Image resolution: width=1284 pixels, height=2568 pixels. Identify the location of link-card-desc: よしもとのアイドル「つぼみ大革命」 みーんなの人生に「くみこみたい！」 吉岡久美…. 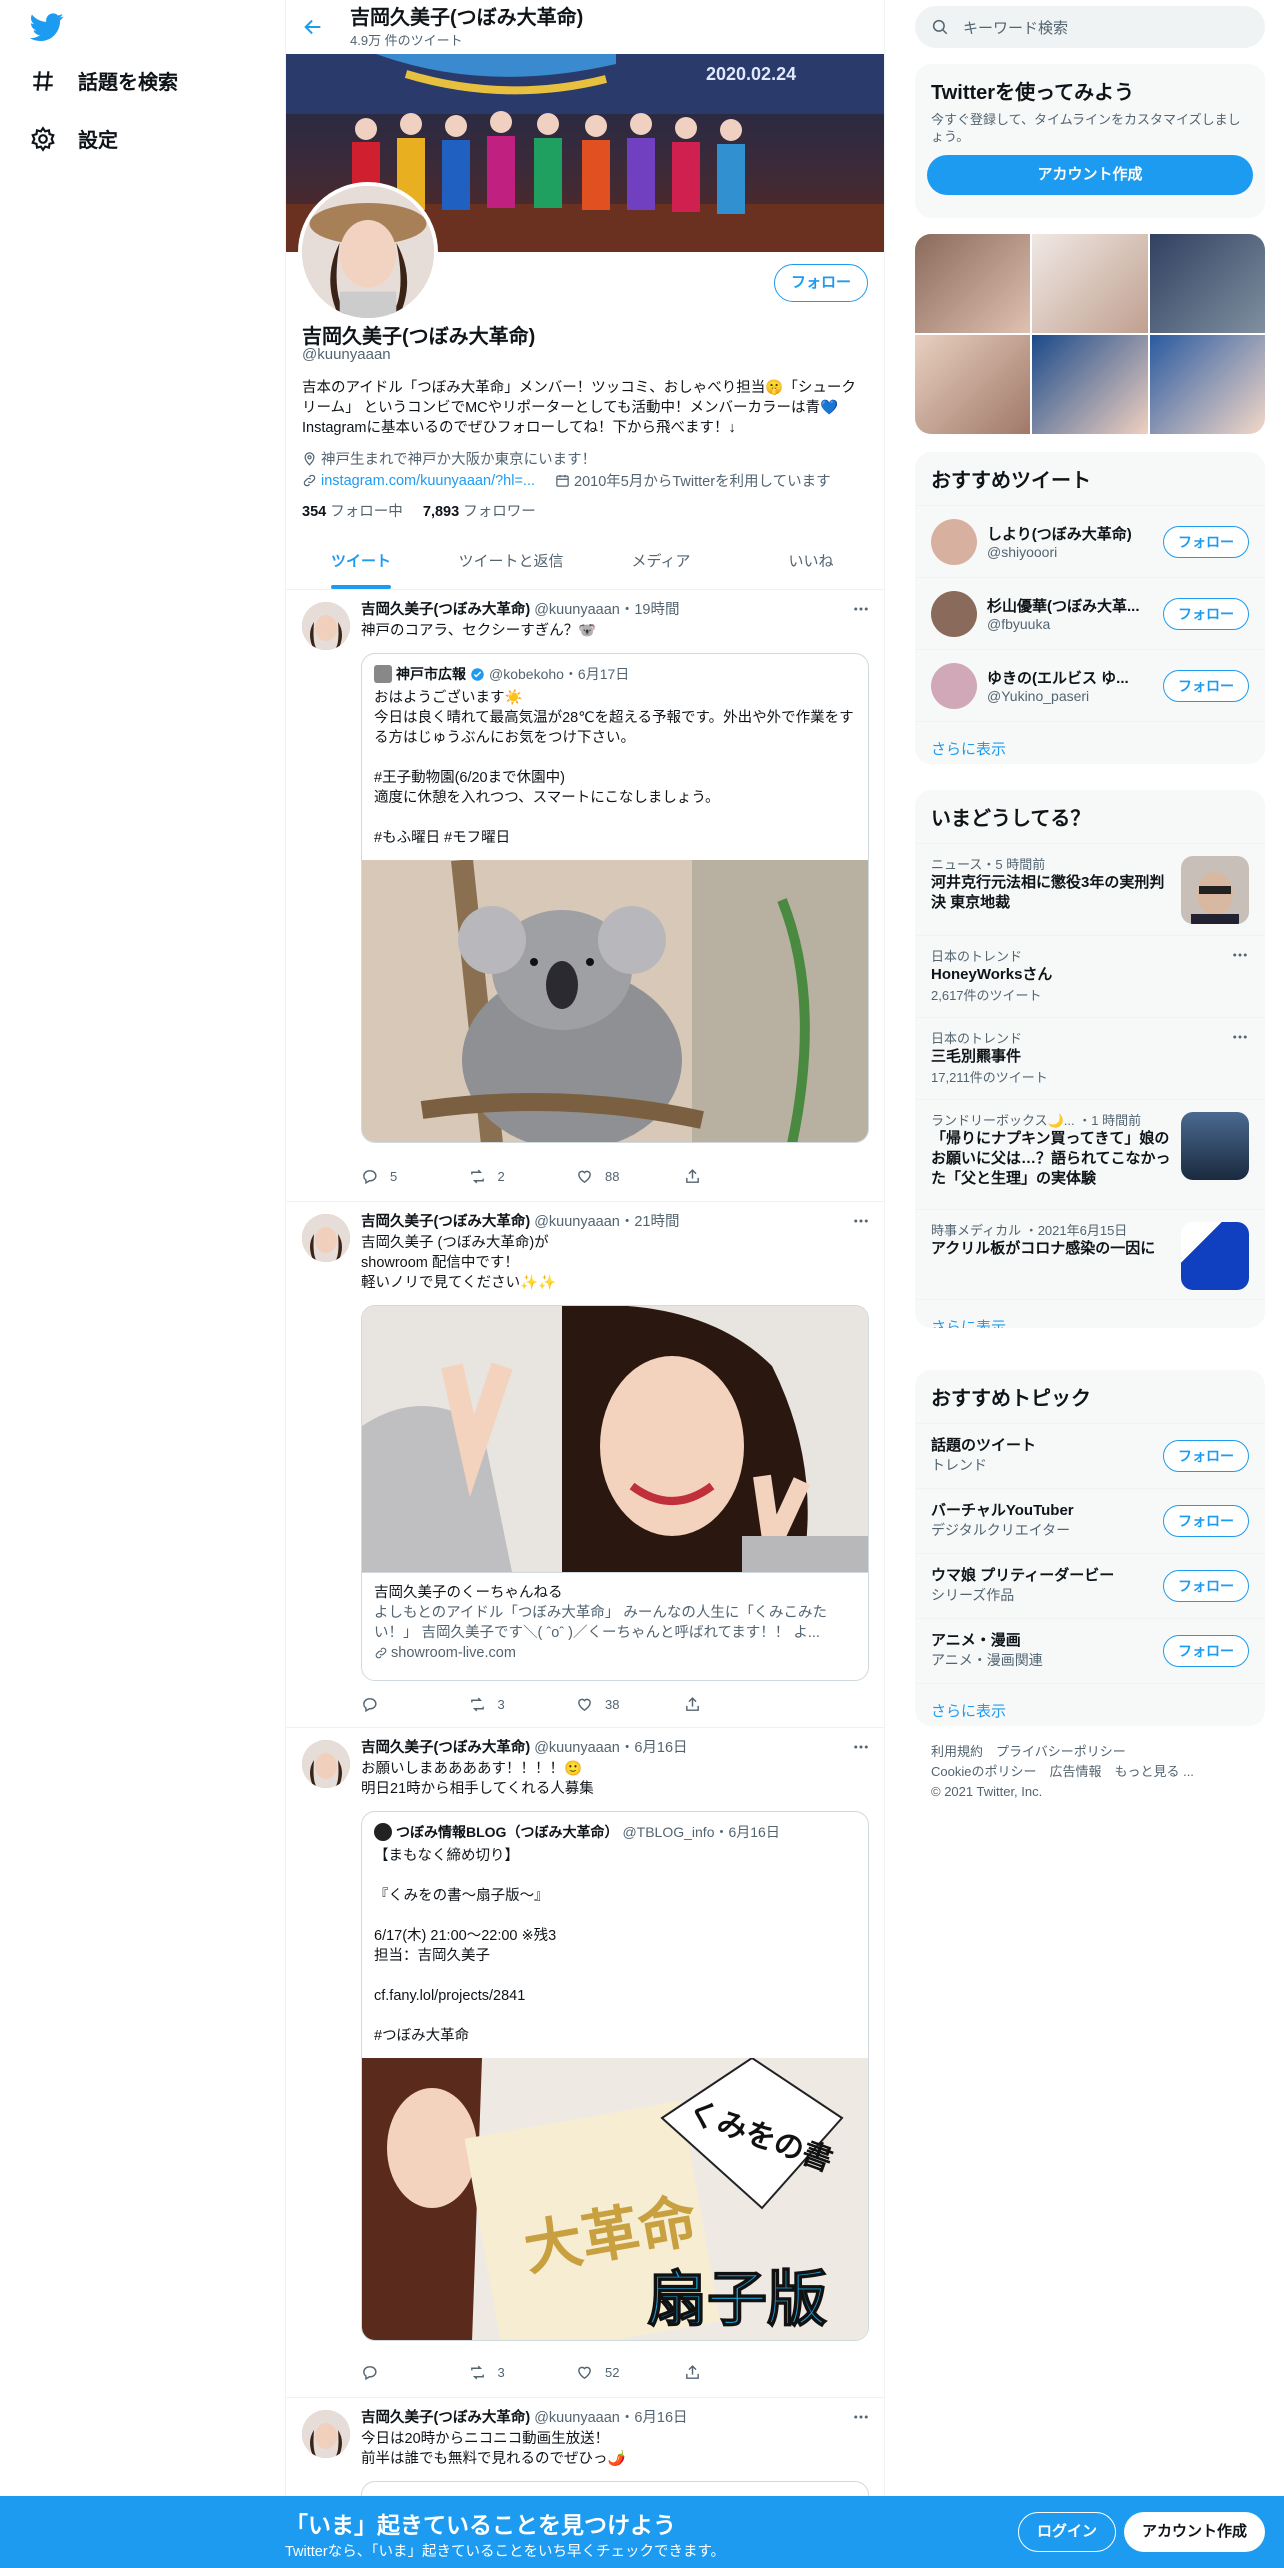
(600, 1623).